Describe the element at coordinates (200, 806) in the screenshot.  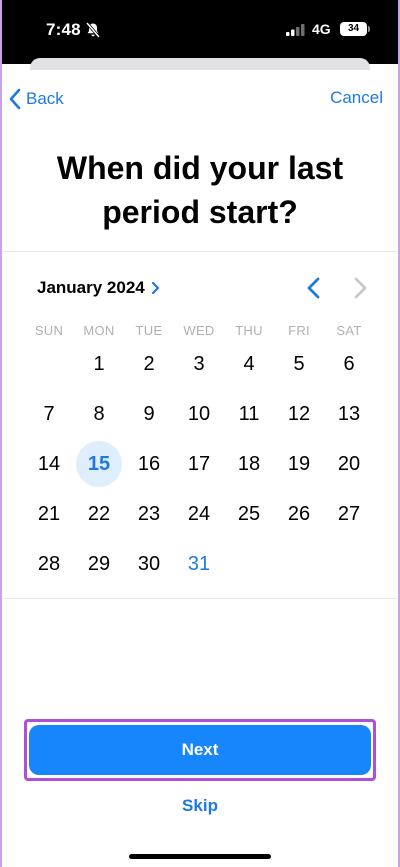
I see `skip-button: Skip` at that location.